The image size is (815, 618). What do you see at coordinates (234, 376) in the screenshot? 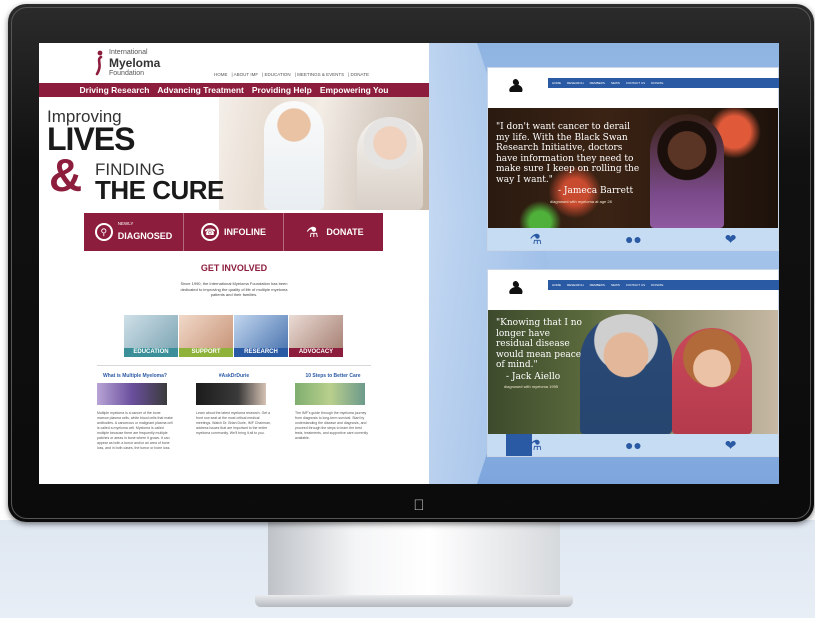
I see `column-title: #AskDrDurie` at bounding box center [234, 376].